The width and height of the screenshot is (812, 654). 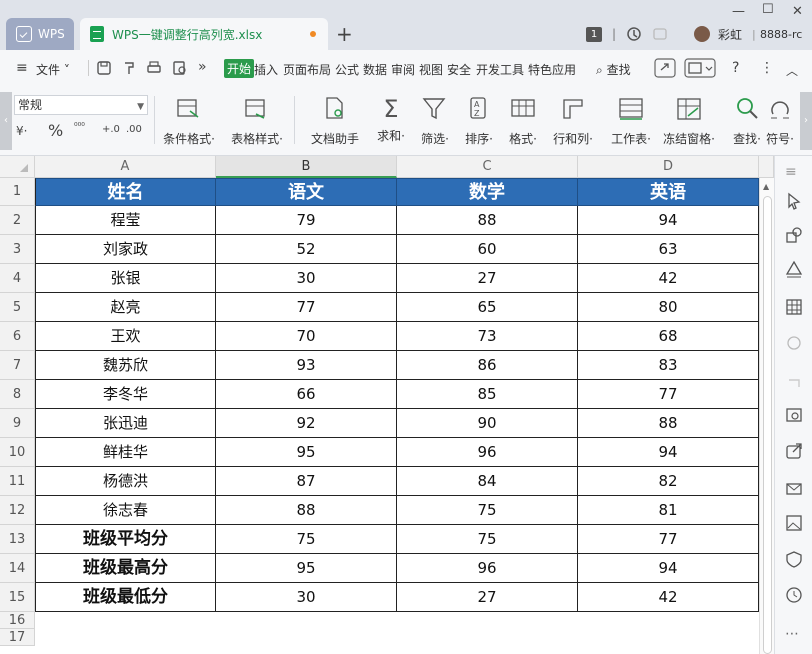 I want to click on table-cell: 70, so click(x=306, y=336).